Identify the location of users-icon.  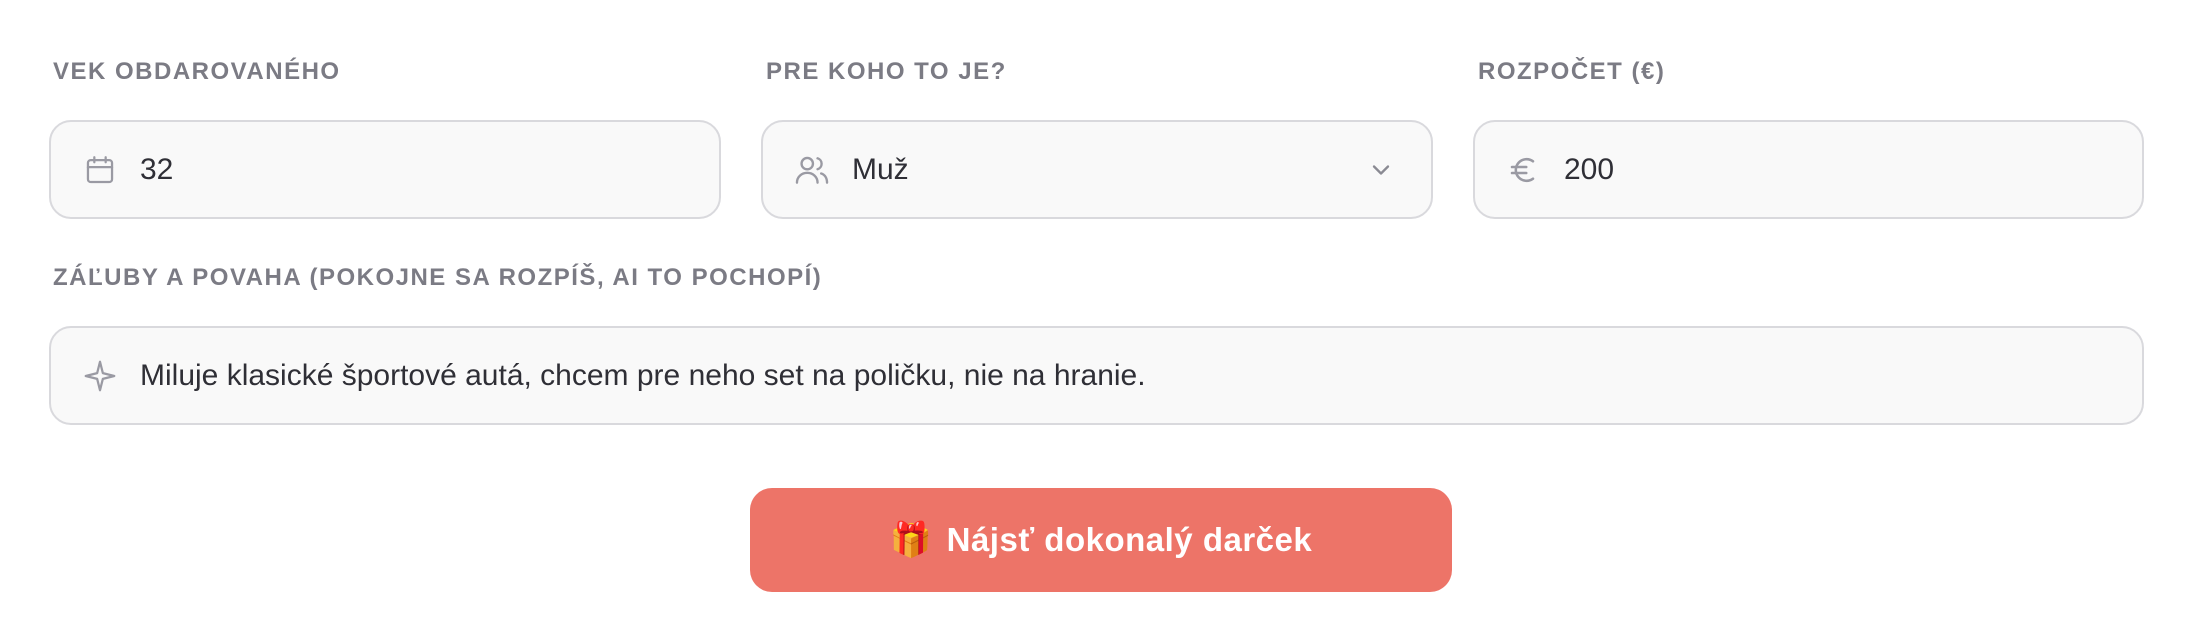
(812, 170).